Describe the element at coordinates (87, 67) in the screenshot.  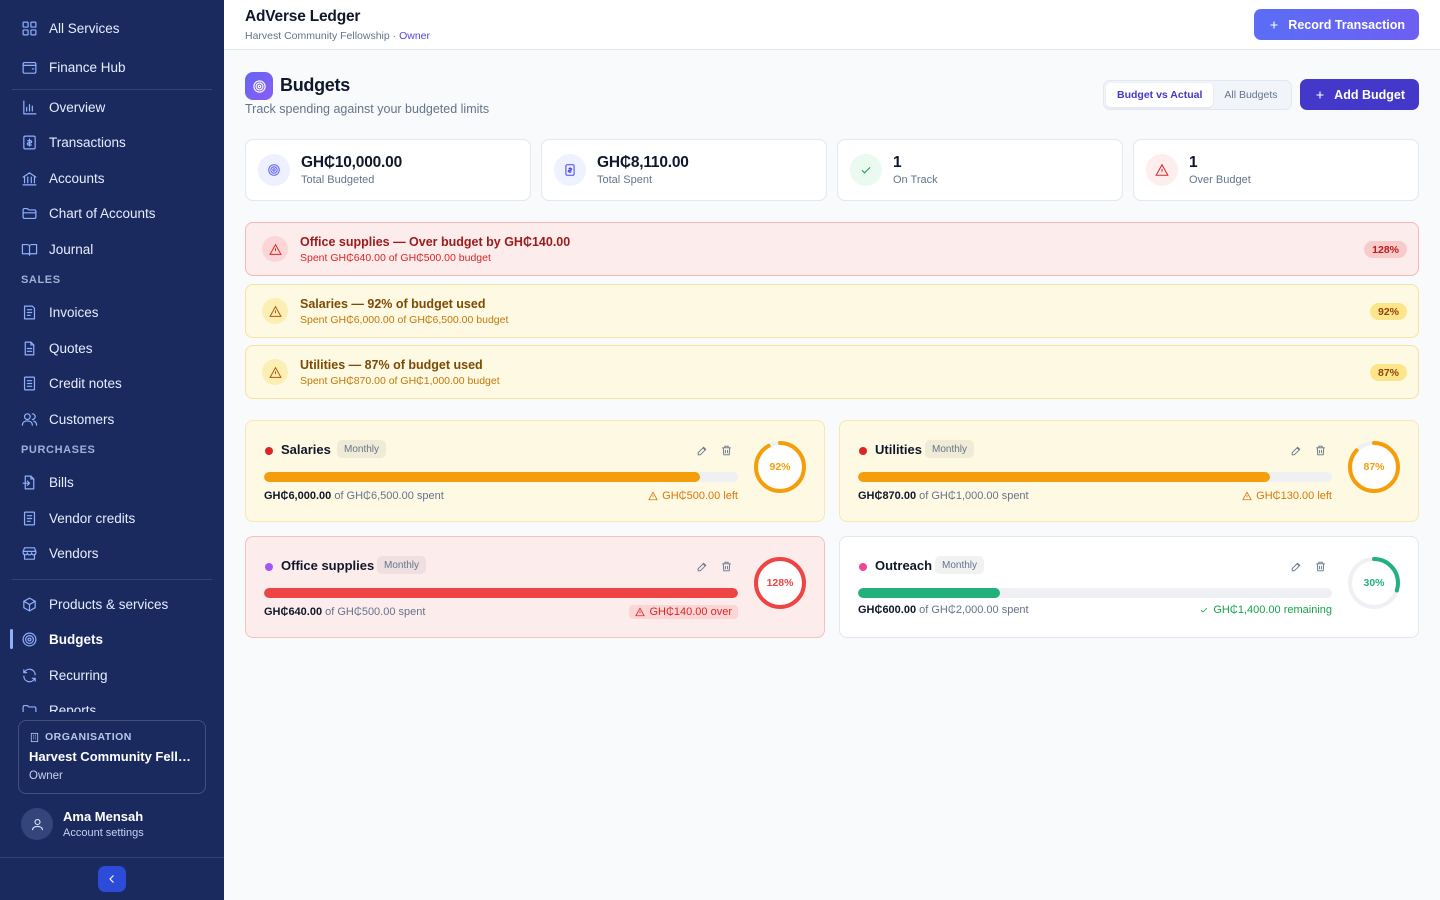
I see `sidebar-item-label: Finance Hub` at that location.